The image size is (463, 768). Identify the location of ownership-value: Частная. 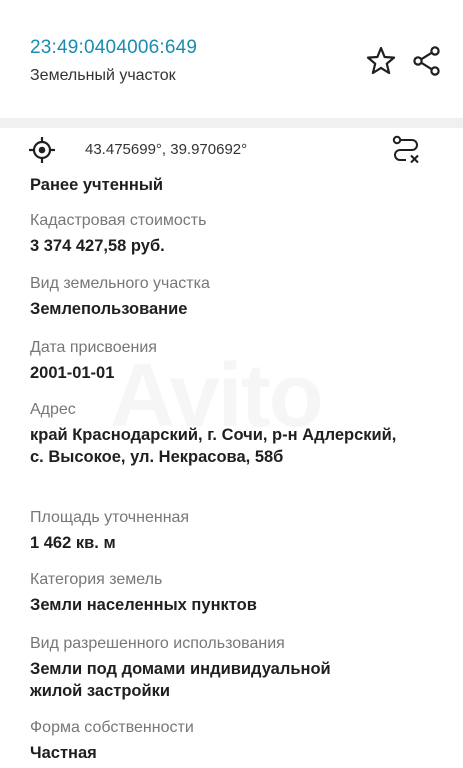
(63, 753).